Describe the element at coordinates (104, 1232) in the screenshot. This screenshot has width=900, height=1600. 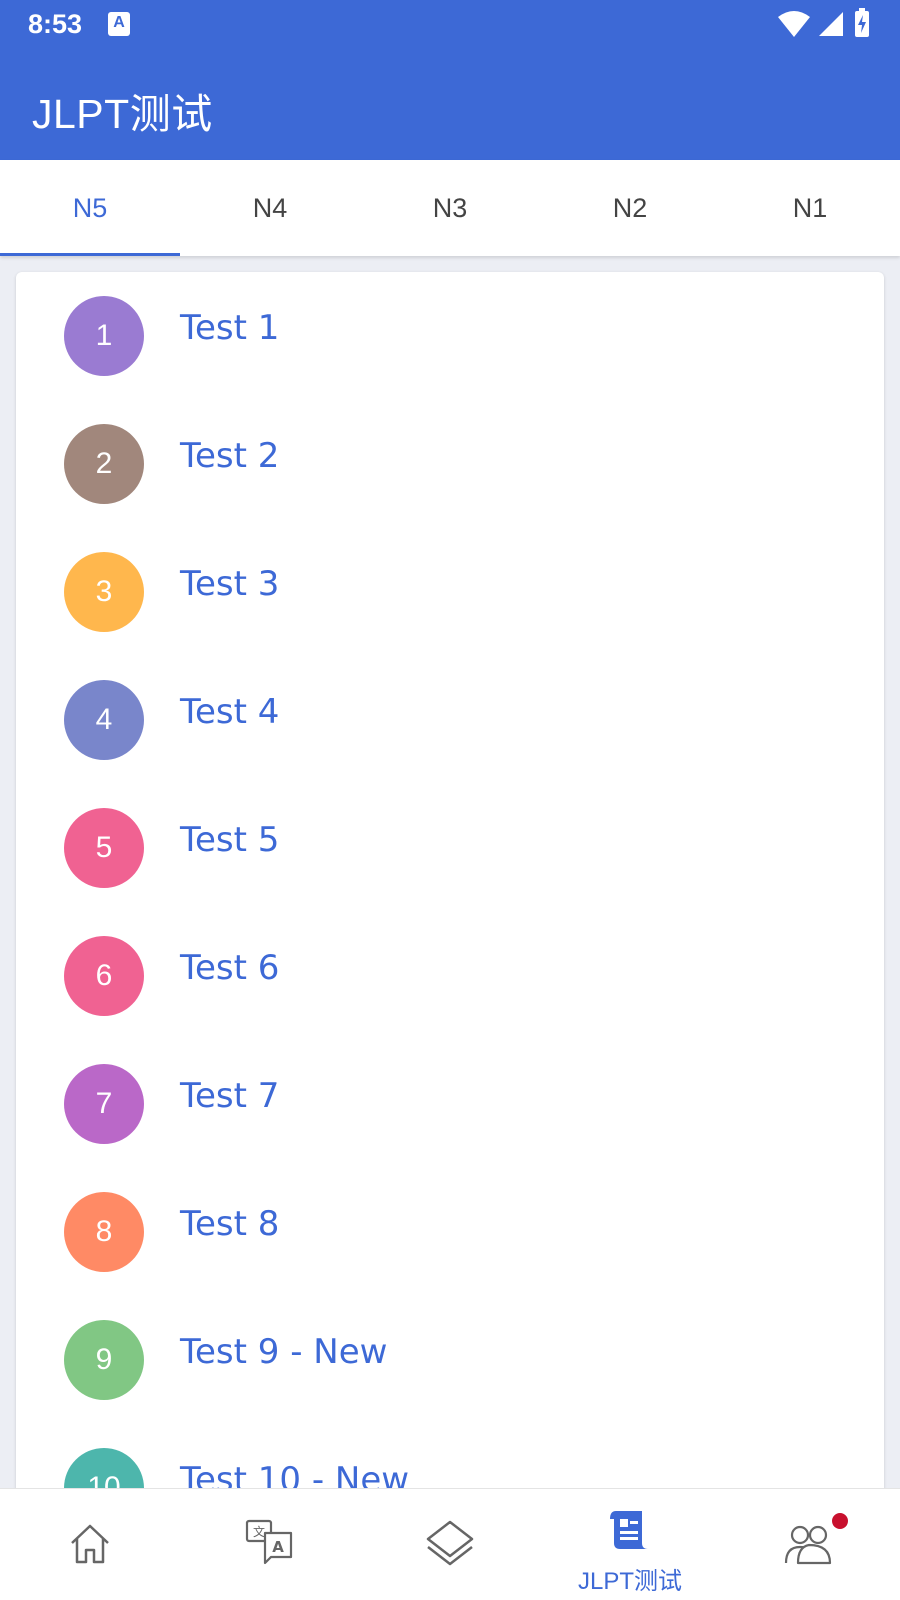
I see `test-number-badge: 8` at that location.